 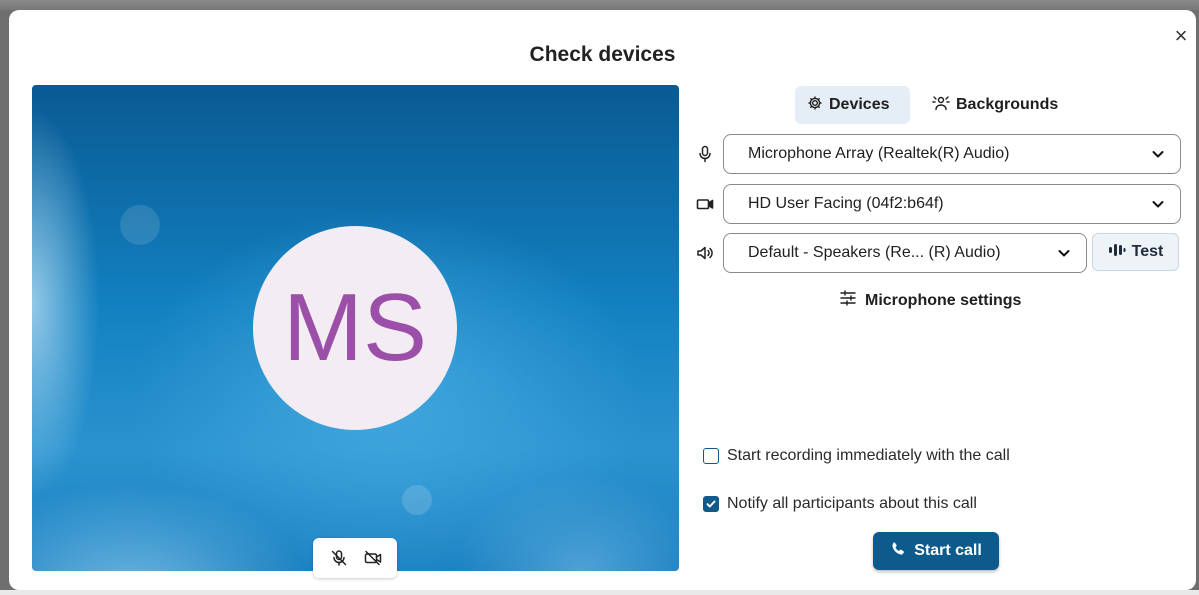 I want to click on microphone-icon, so click(x=705, y=154).